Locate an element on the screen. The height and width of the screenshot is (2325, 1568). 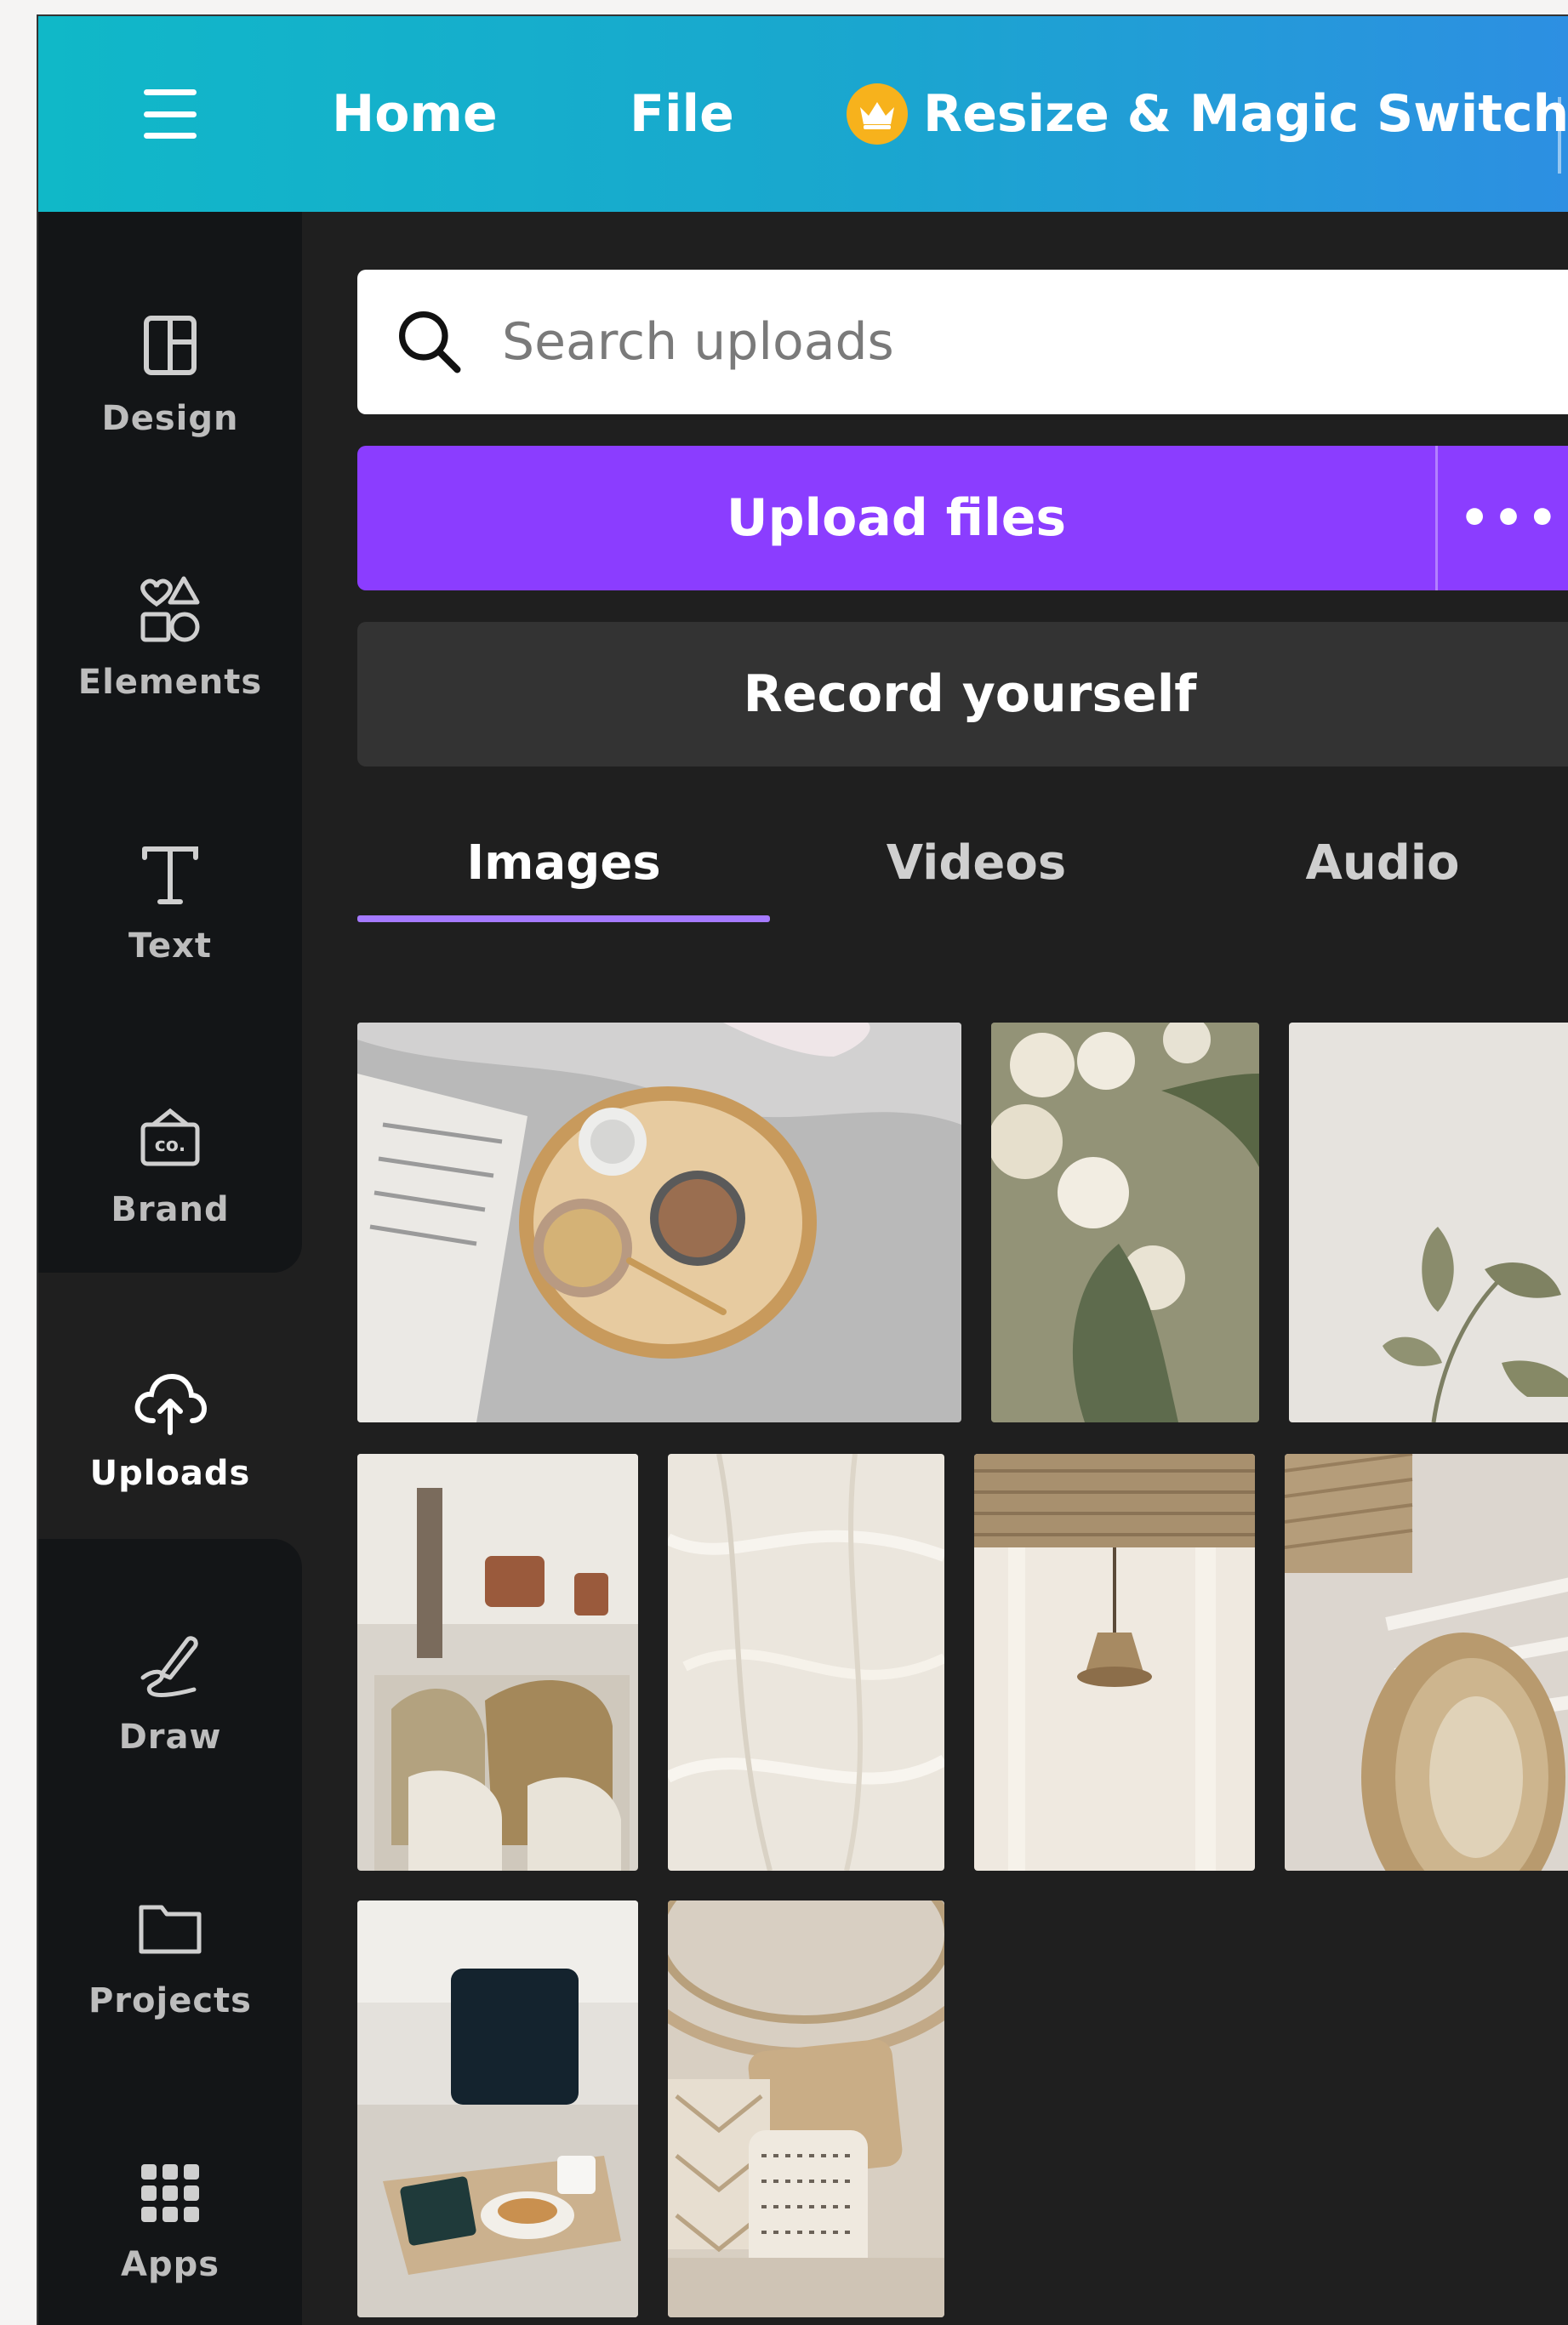
tab-images: Images is located at coordinates (563, 862).